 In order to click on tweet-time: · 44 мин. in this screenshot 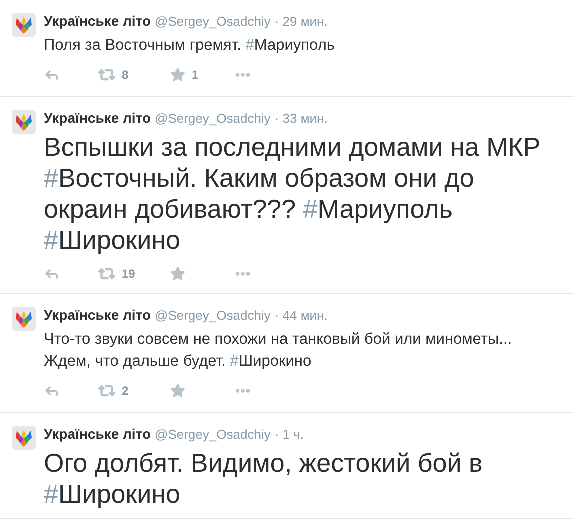, I will do `click(301, 316)`.